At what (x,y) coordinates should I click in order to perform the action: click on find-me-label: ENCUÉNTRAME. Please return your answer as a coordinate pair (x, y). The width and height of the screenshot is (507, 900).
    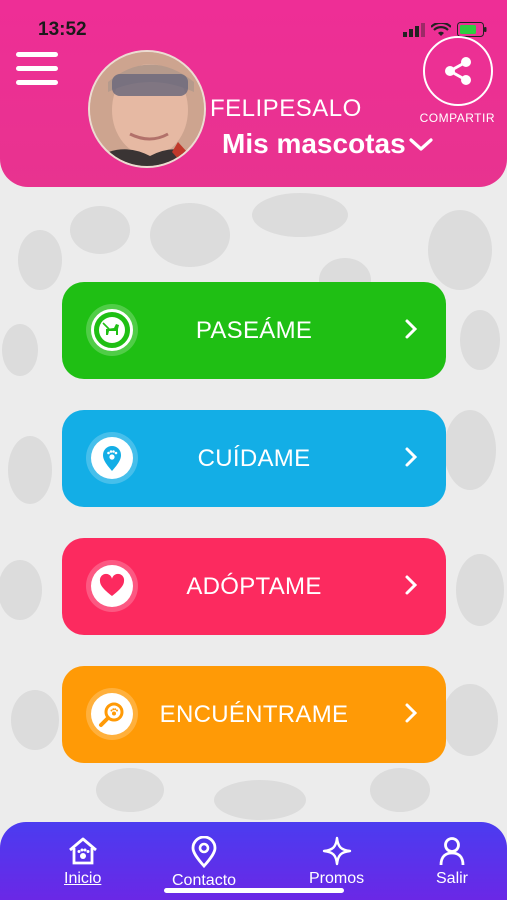
    Looking at the image, I should click on (254, 714).